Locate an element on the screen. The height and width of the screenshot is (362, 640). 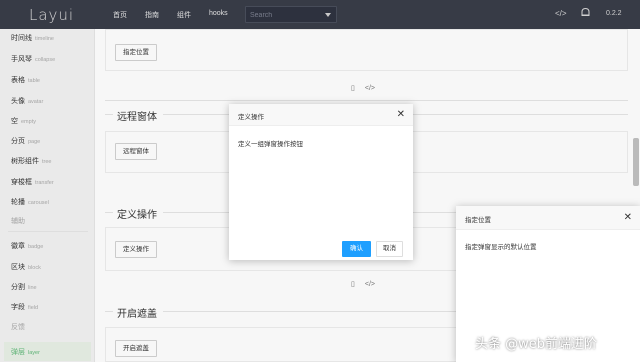
dialog-content: 定义一组弹窗操作按钮 is located at coordinates (270, 144).